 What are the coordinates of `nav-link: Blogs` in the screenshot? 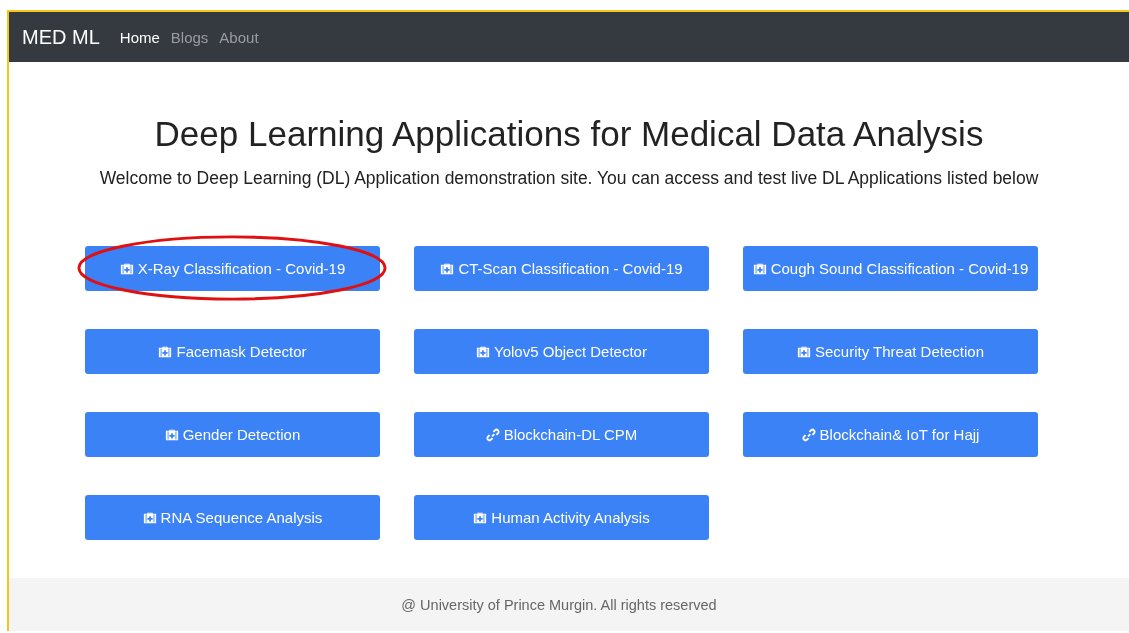 It's located at (189, 37).